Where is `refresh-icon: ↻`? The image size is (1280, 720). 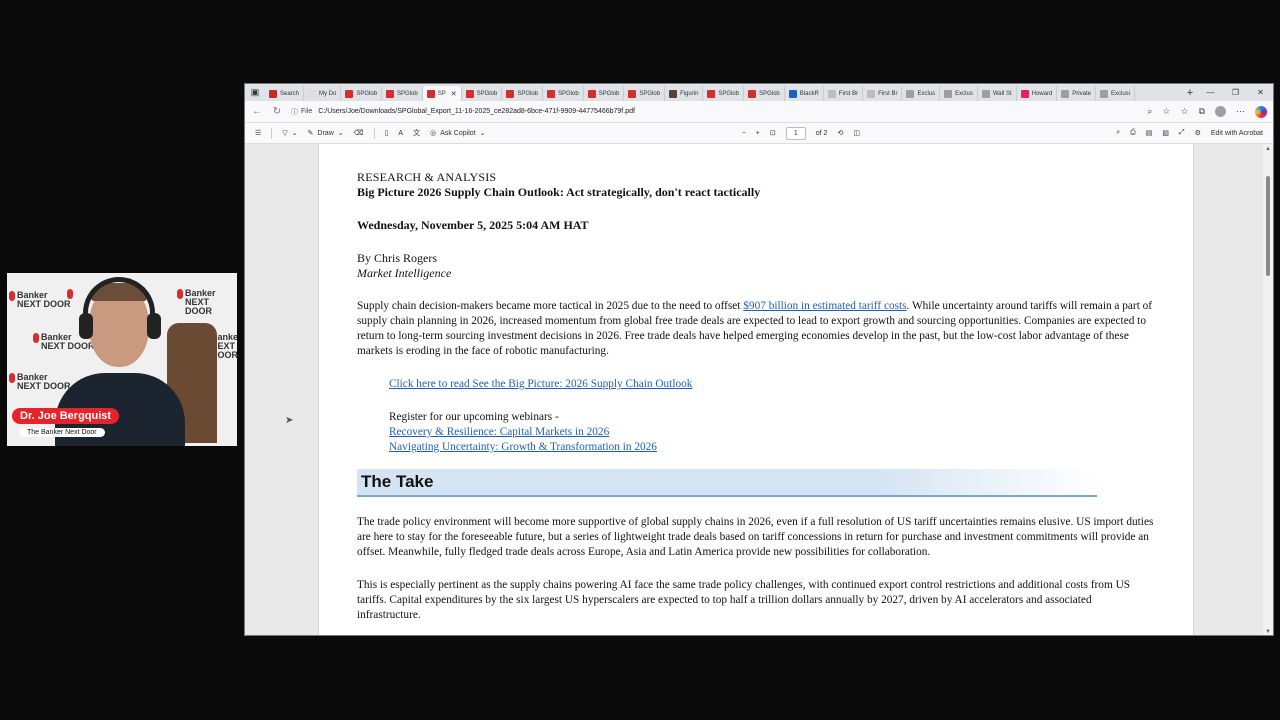
refresh-icon: ↻ is located at coordinates (277, 111).